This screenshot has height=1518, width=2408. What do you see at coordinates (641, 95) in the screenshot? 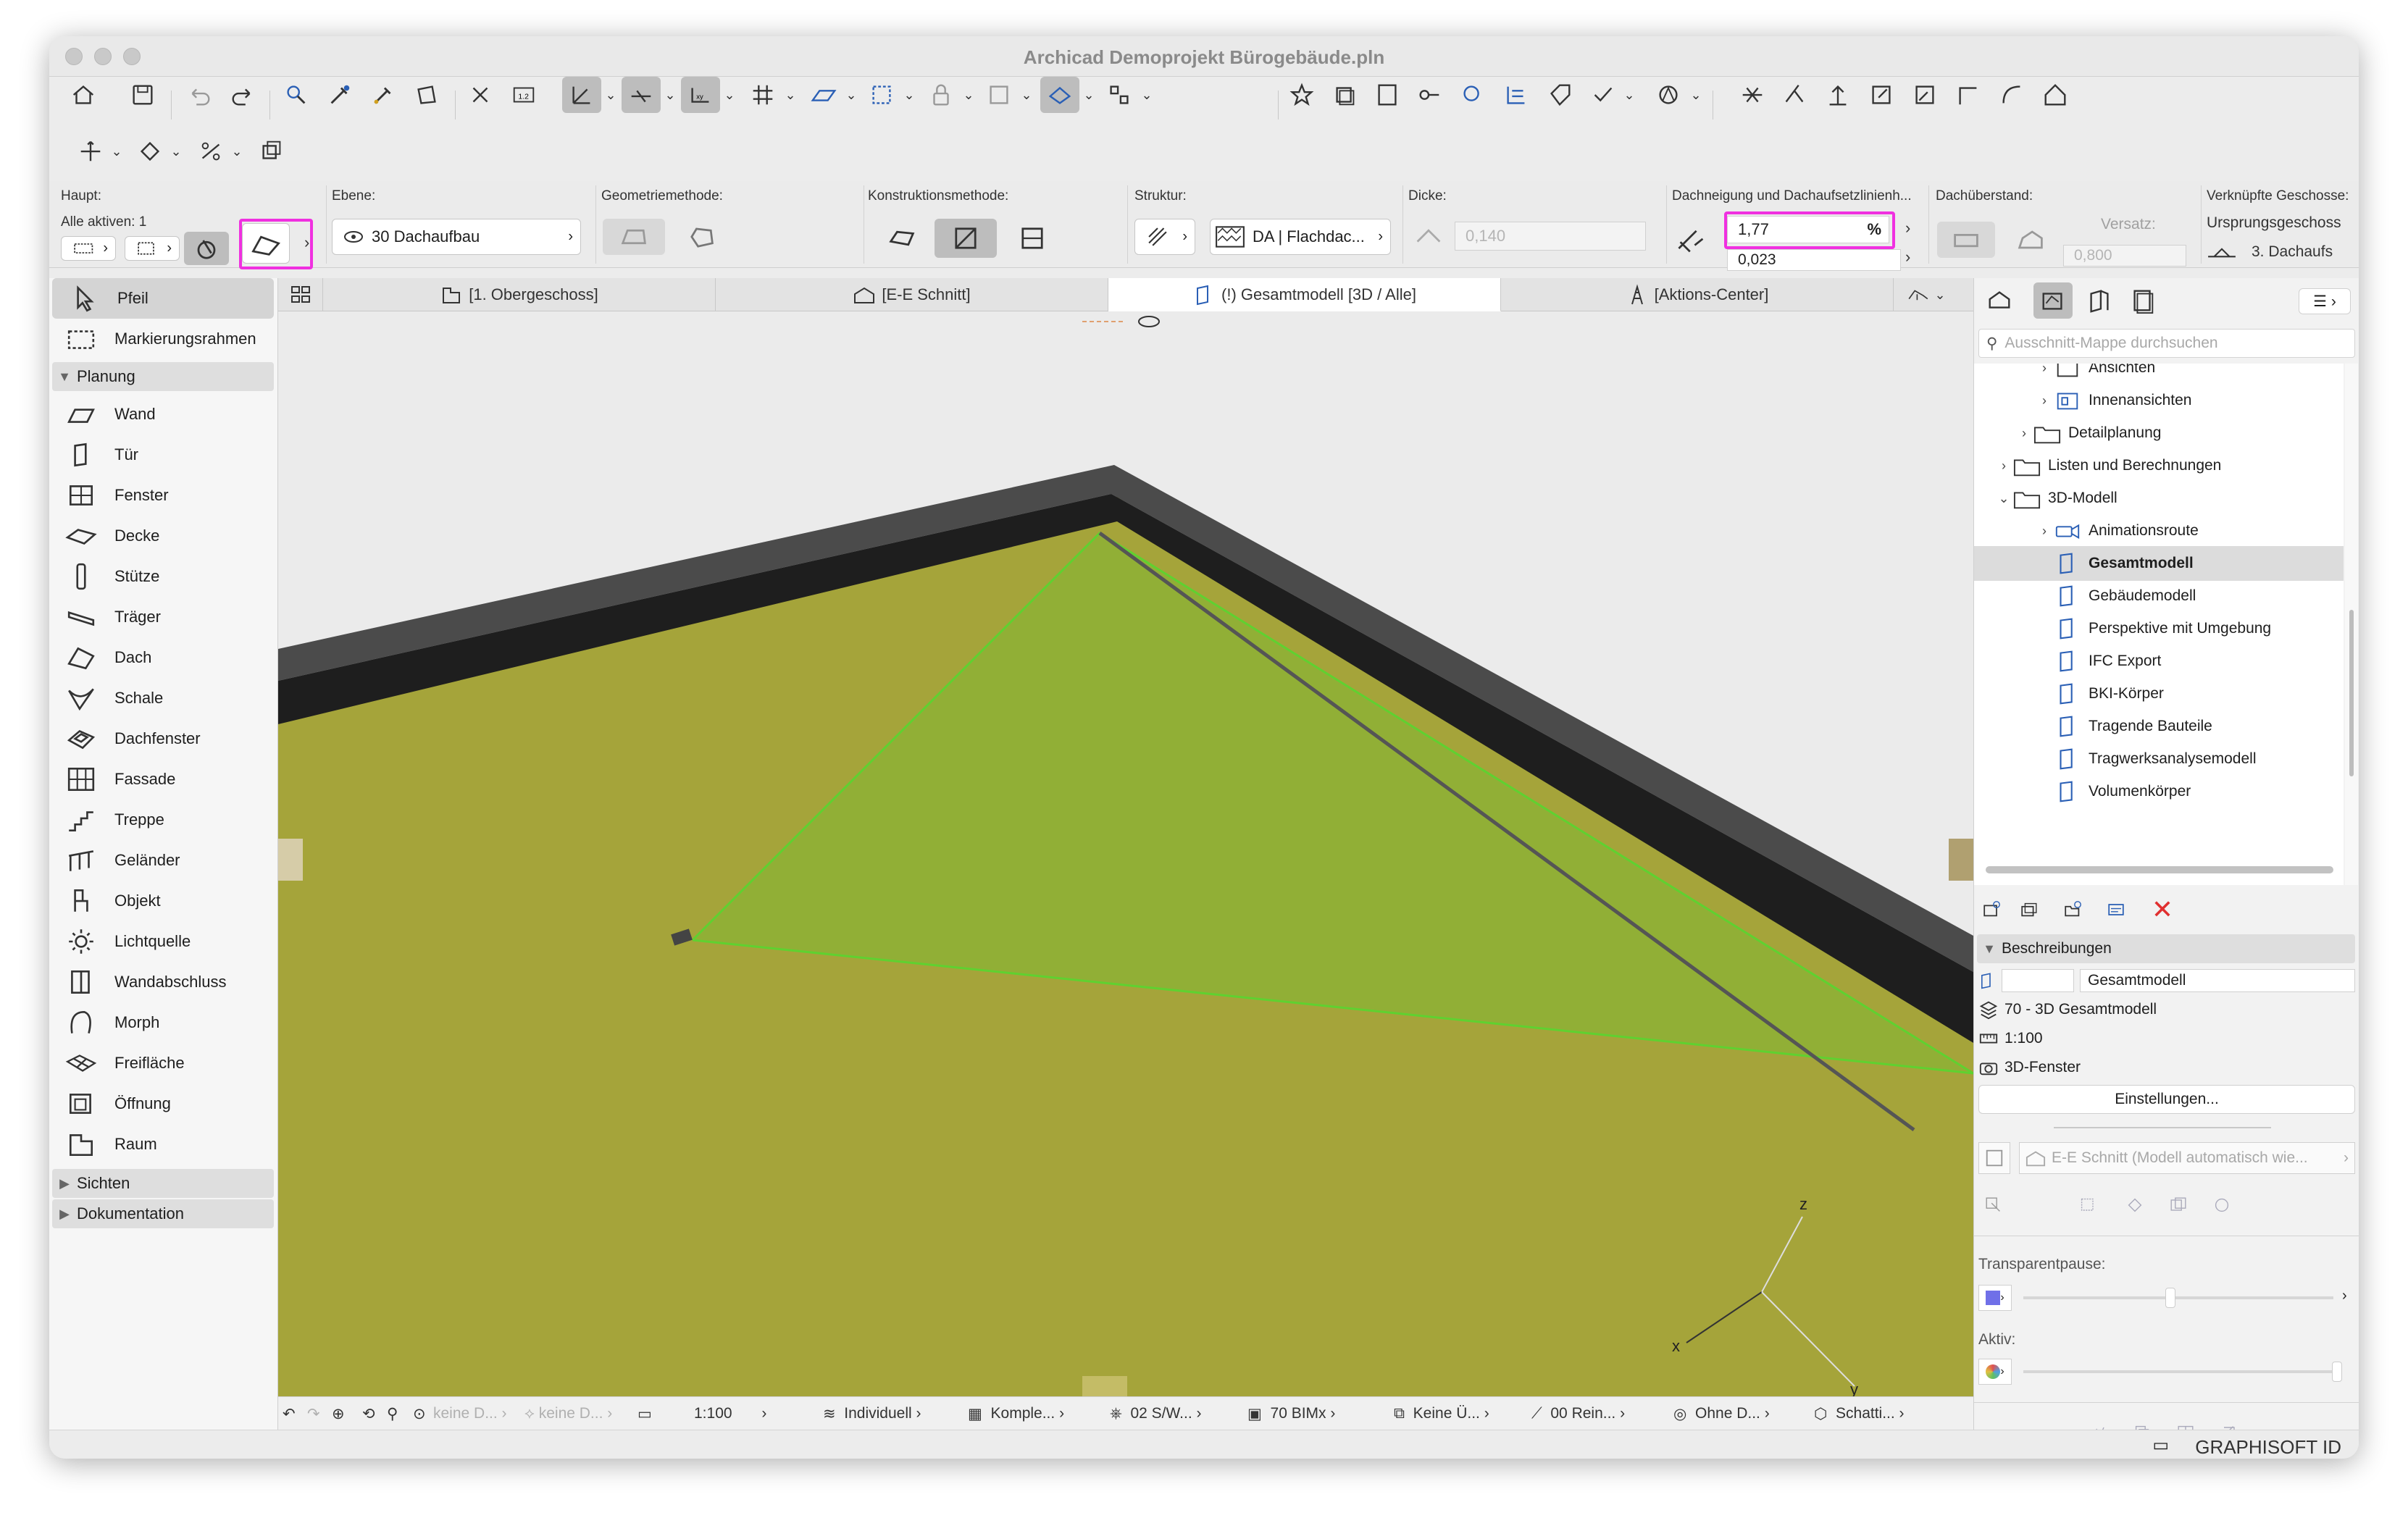
I see `snap-guides-icon` at bounding box center [641, 95].